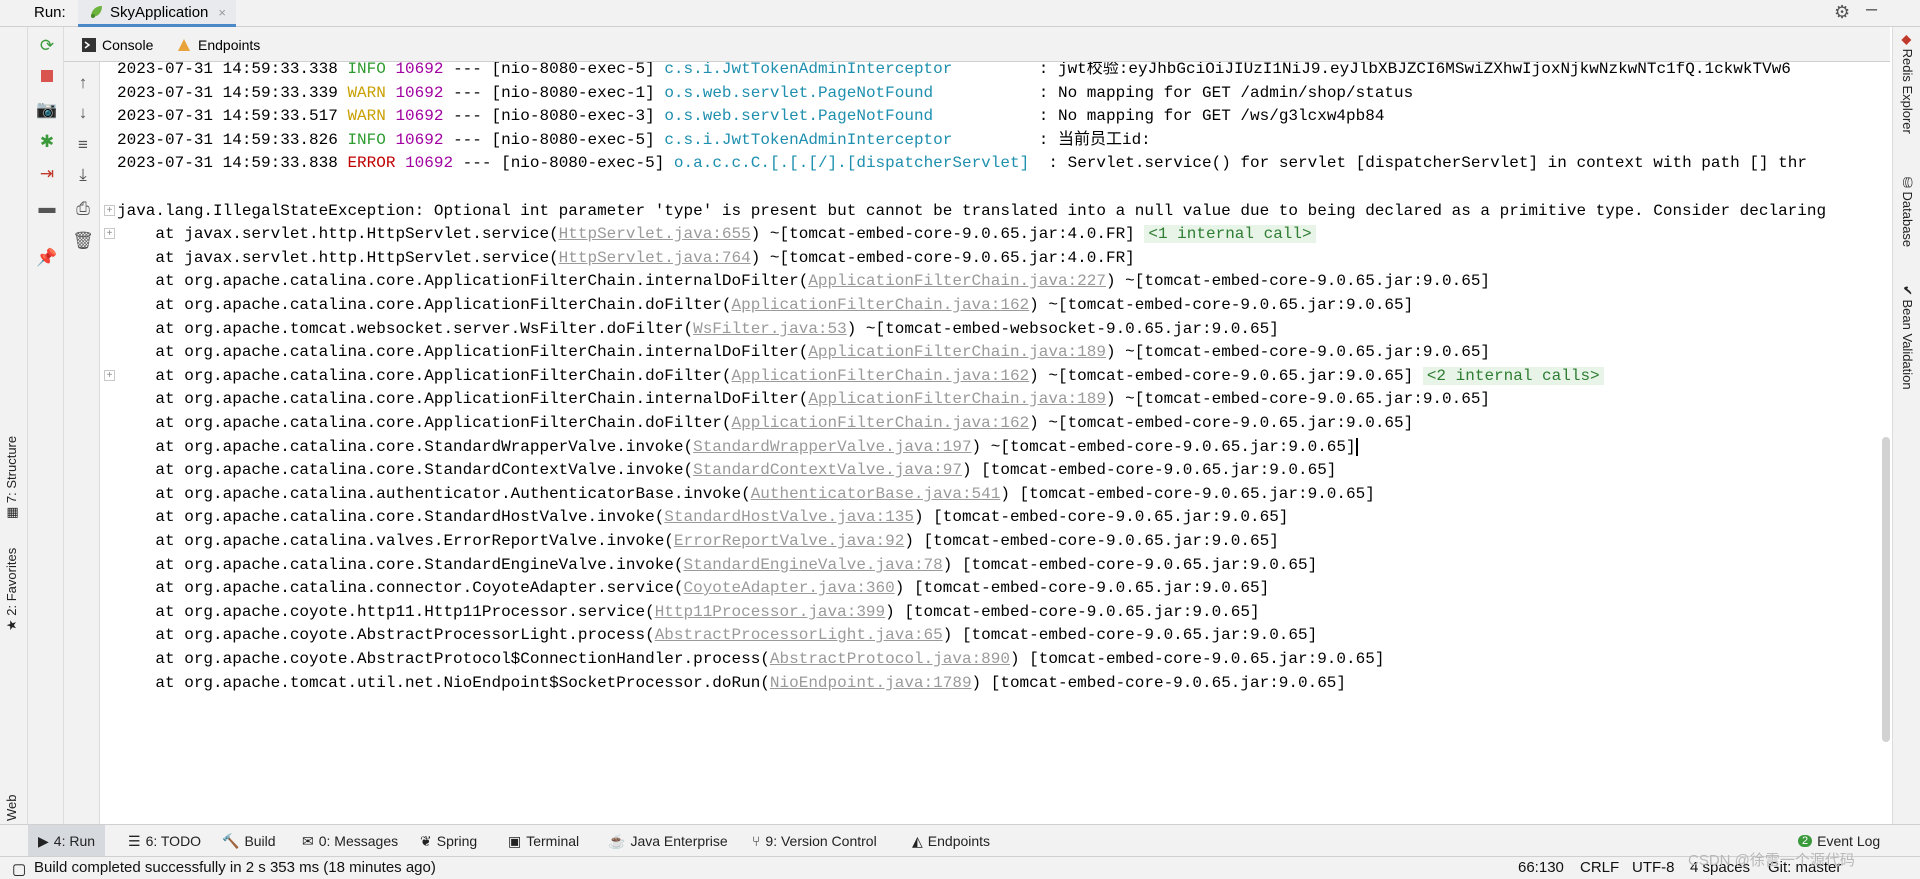 This screenshot has height=879, width=1920. What do you see at coordinates (11, 808) in the screenshot?
I see `web-tab-label: Web` at bounding box center [11, 808].